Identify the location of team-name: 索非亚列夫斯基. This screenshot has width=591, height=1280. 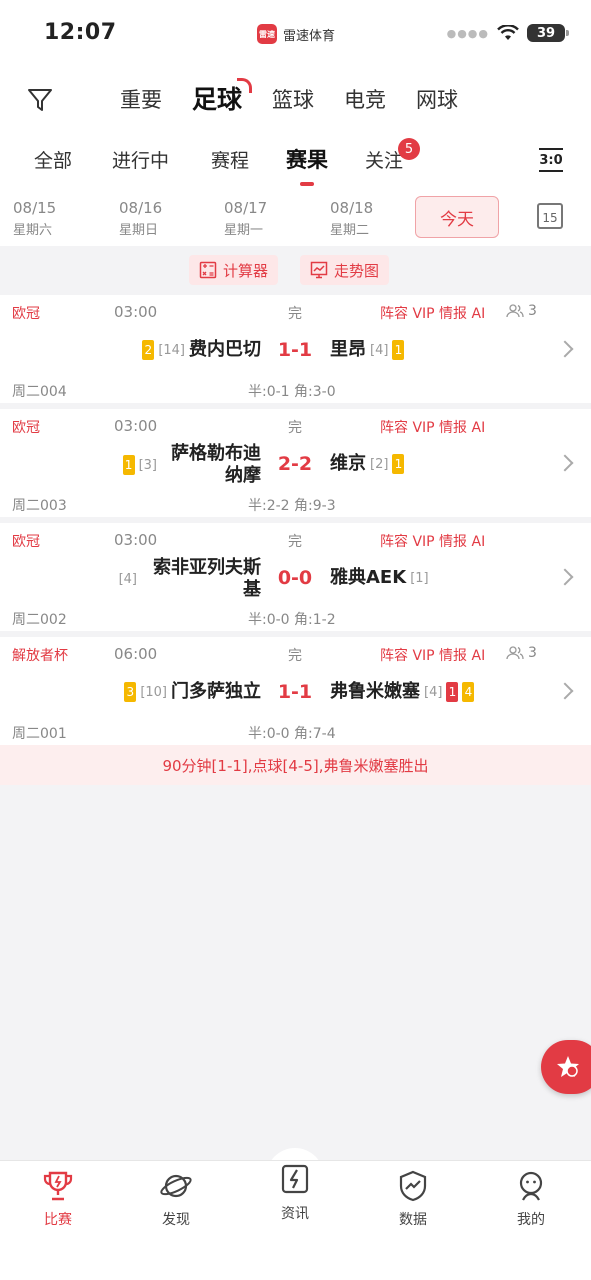
(201, 579).